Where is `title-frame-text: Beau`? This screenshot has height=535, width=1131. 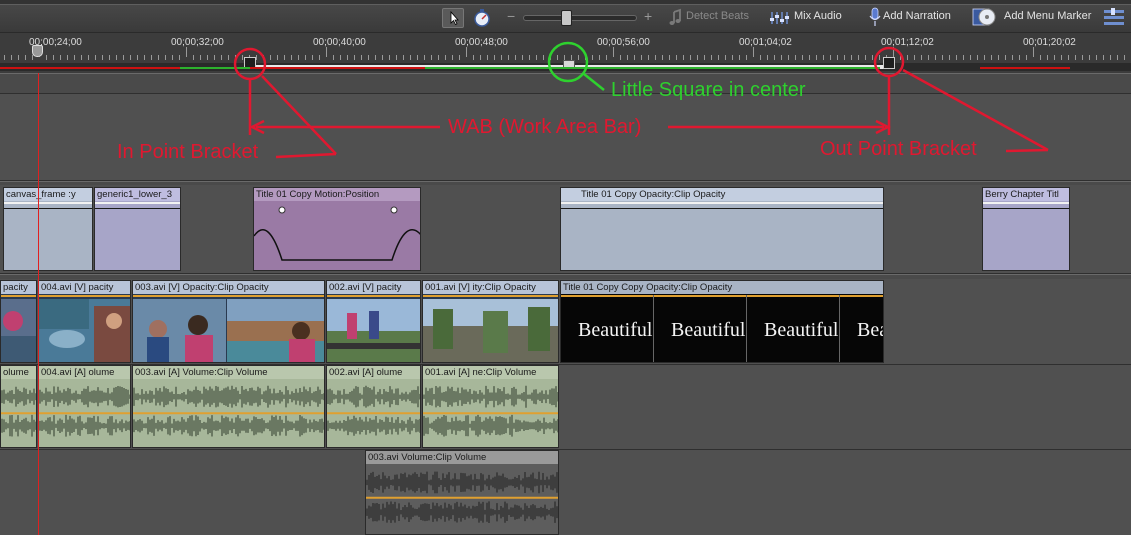
title-frame-text: Beau is located at coordinates (870, 330).